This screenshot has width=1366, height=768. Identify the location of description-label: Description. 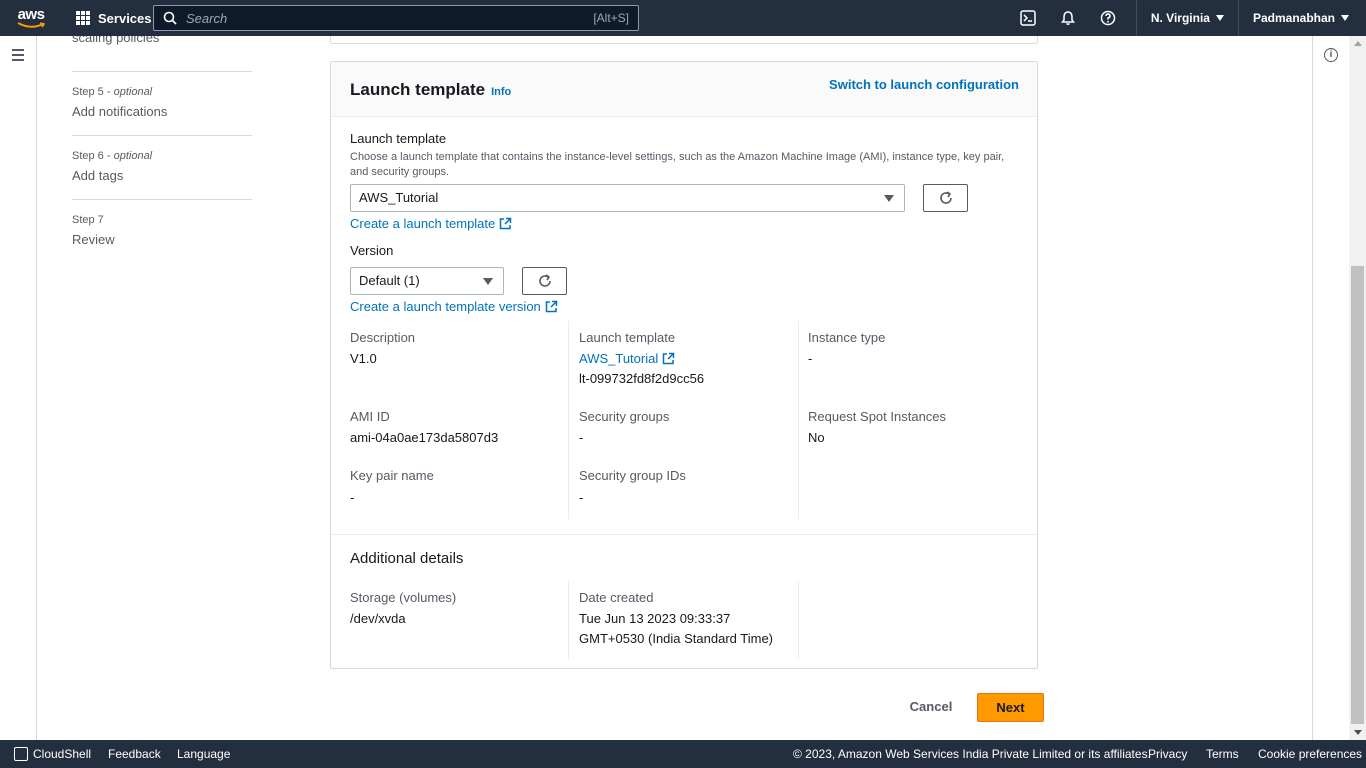
(383, 337).